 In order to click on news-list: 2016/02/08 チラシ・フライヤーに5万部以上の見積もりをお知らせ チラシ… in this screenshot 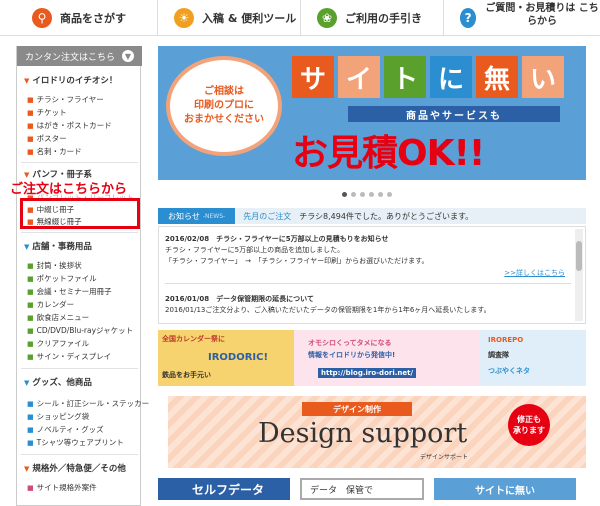, I will do `click(372, 275)`.